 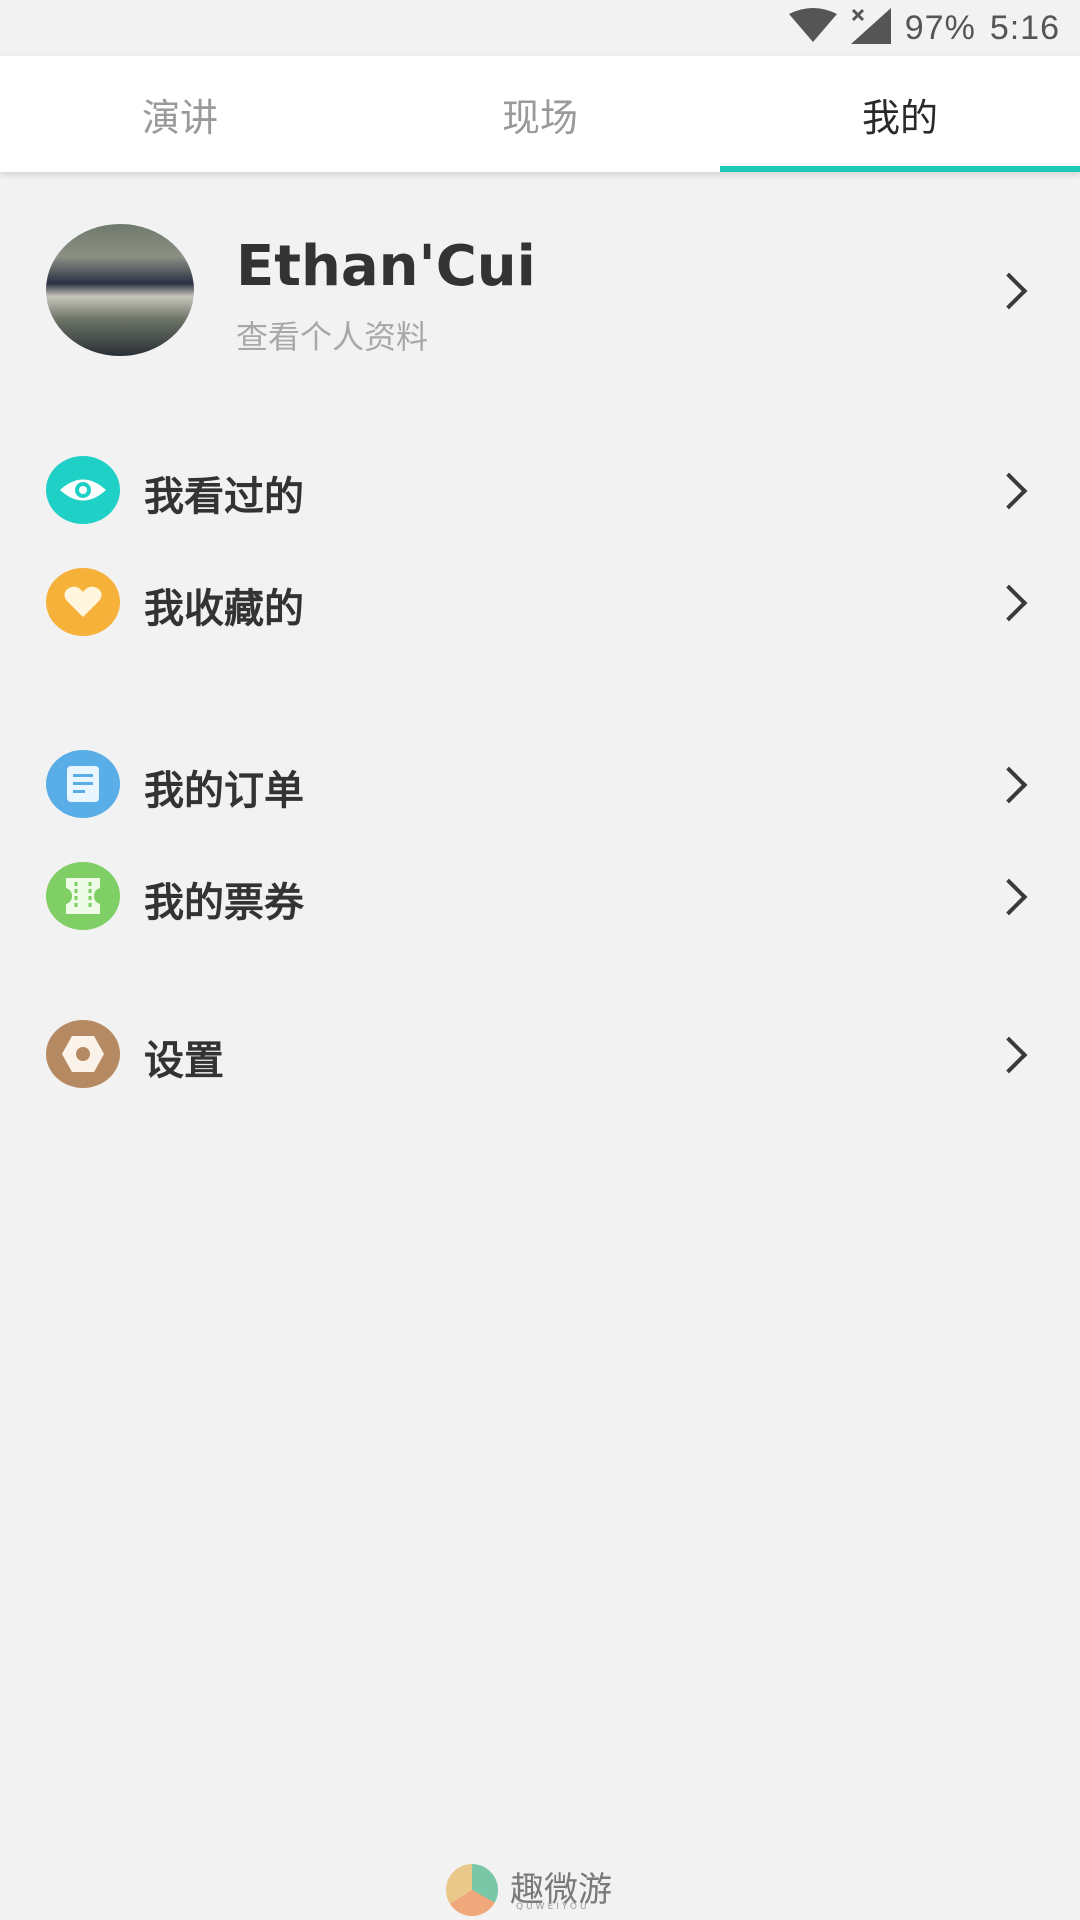 I want to click on active-tab-indicator, so click(x=900, y=169).